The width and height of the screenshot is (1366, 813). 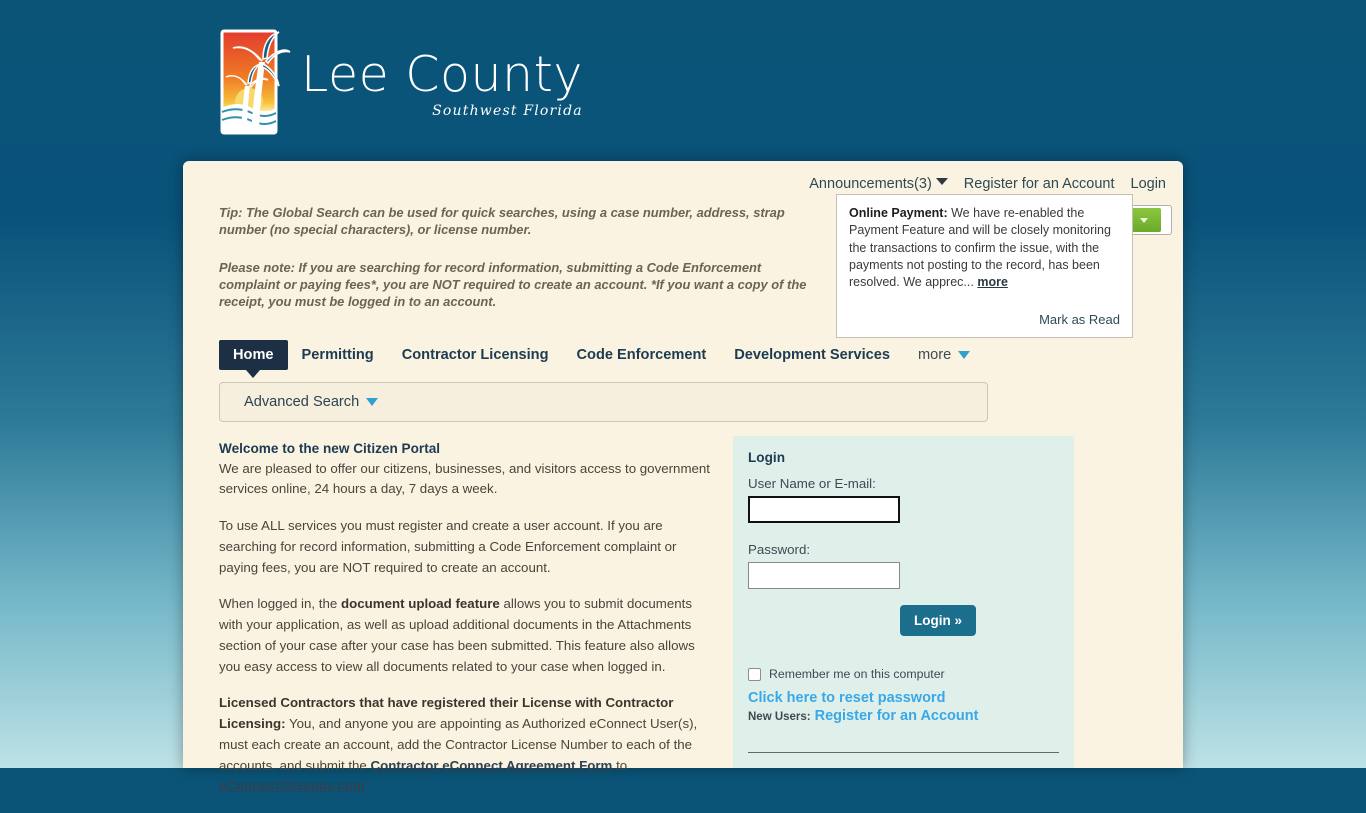 I want to click on reset-password-link: Click here to reset password, so click(x=903, y=698).